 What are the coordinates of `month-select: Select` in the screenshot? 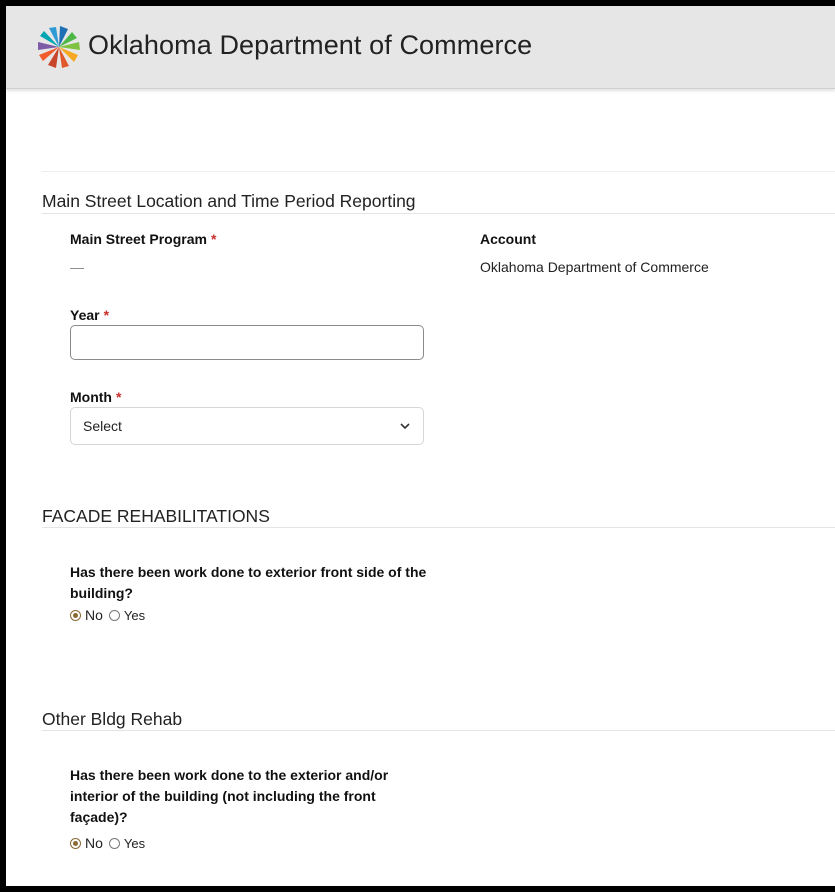 It's located at (247, 426).